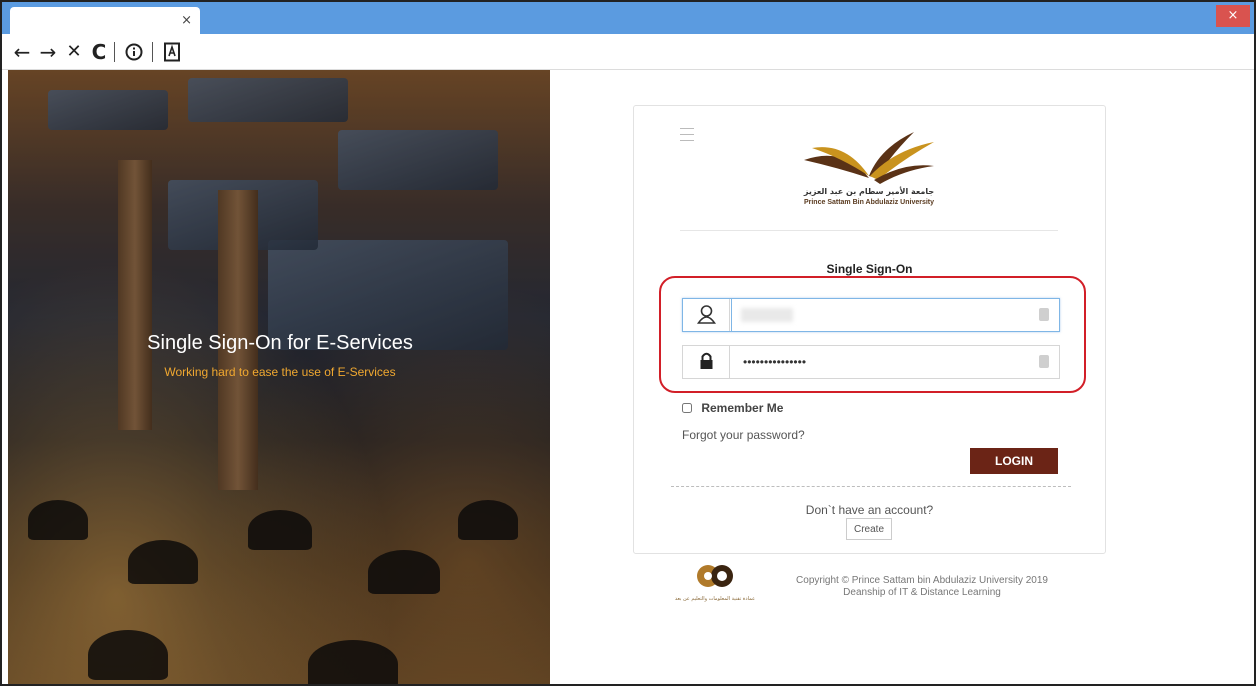 The image size is (1256, 686). Describe the element at coordinates (134, 52) in the screenshot. I see `info-icon` at that location.